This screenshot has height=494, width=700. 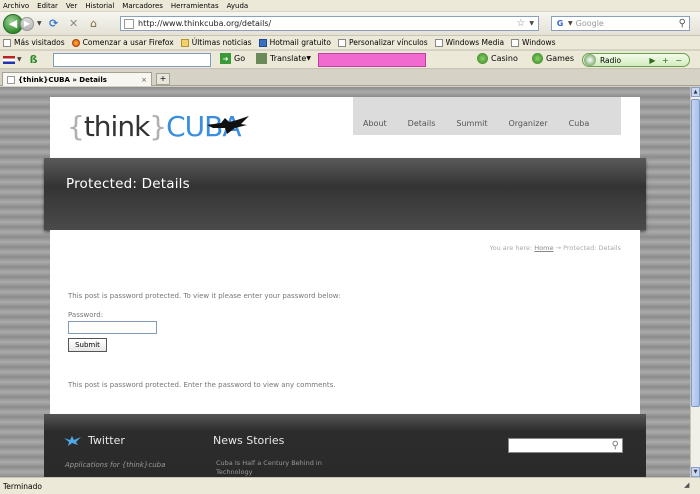 I want to click on bookmark-ultimas-noticias: Últimas noticias, so click(x=216, y=42).